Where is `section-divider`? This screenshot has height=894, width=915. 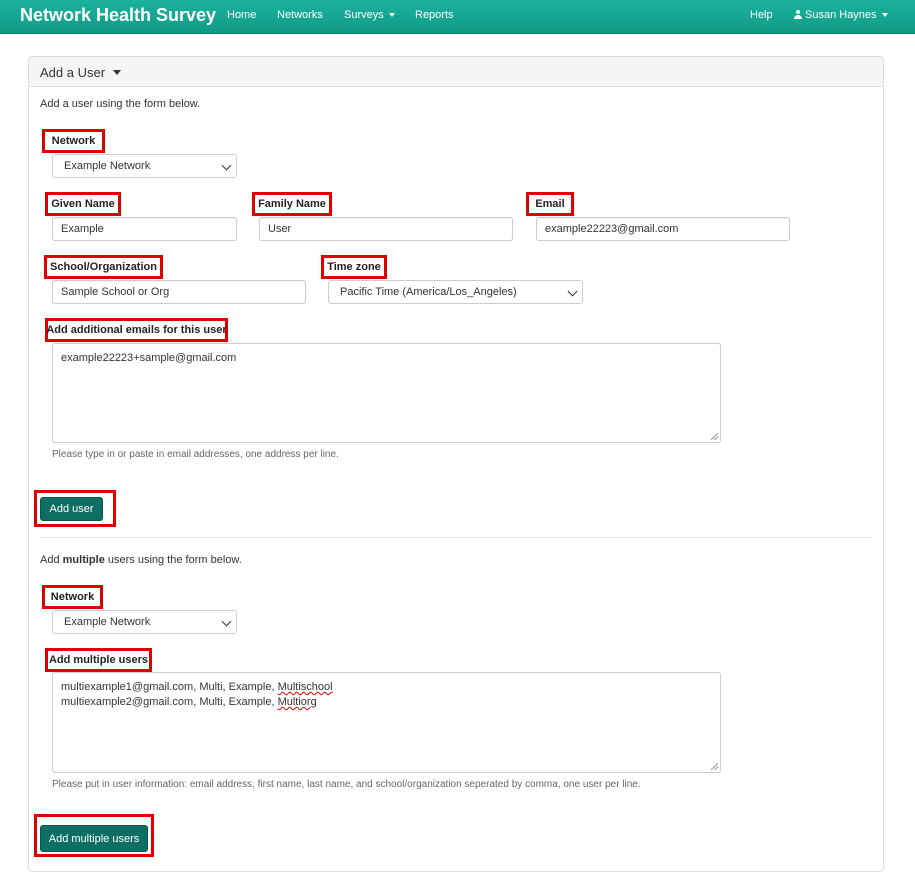 section-divider is located at coordinates (456, 537).